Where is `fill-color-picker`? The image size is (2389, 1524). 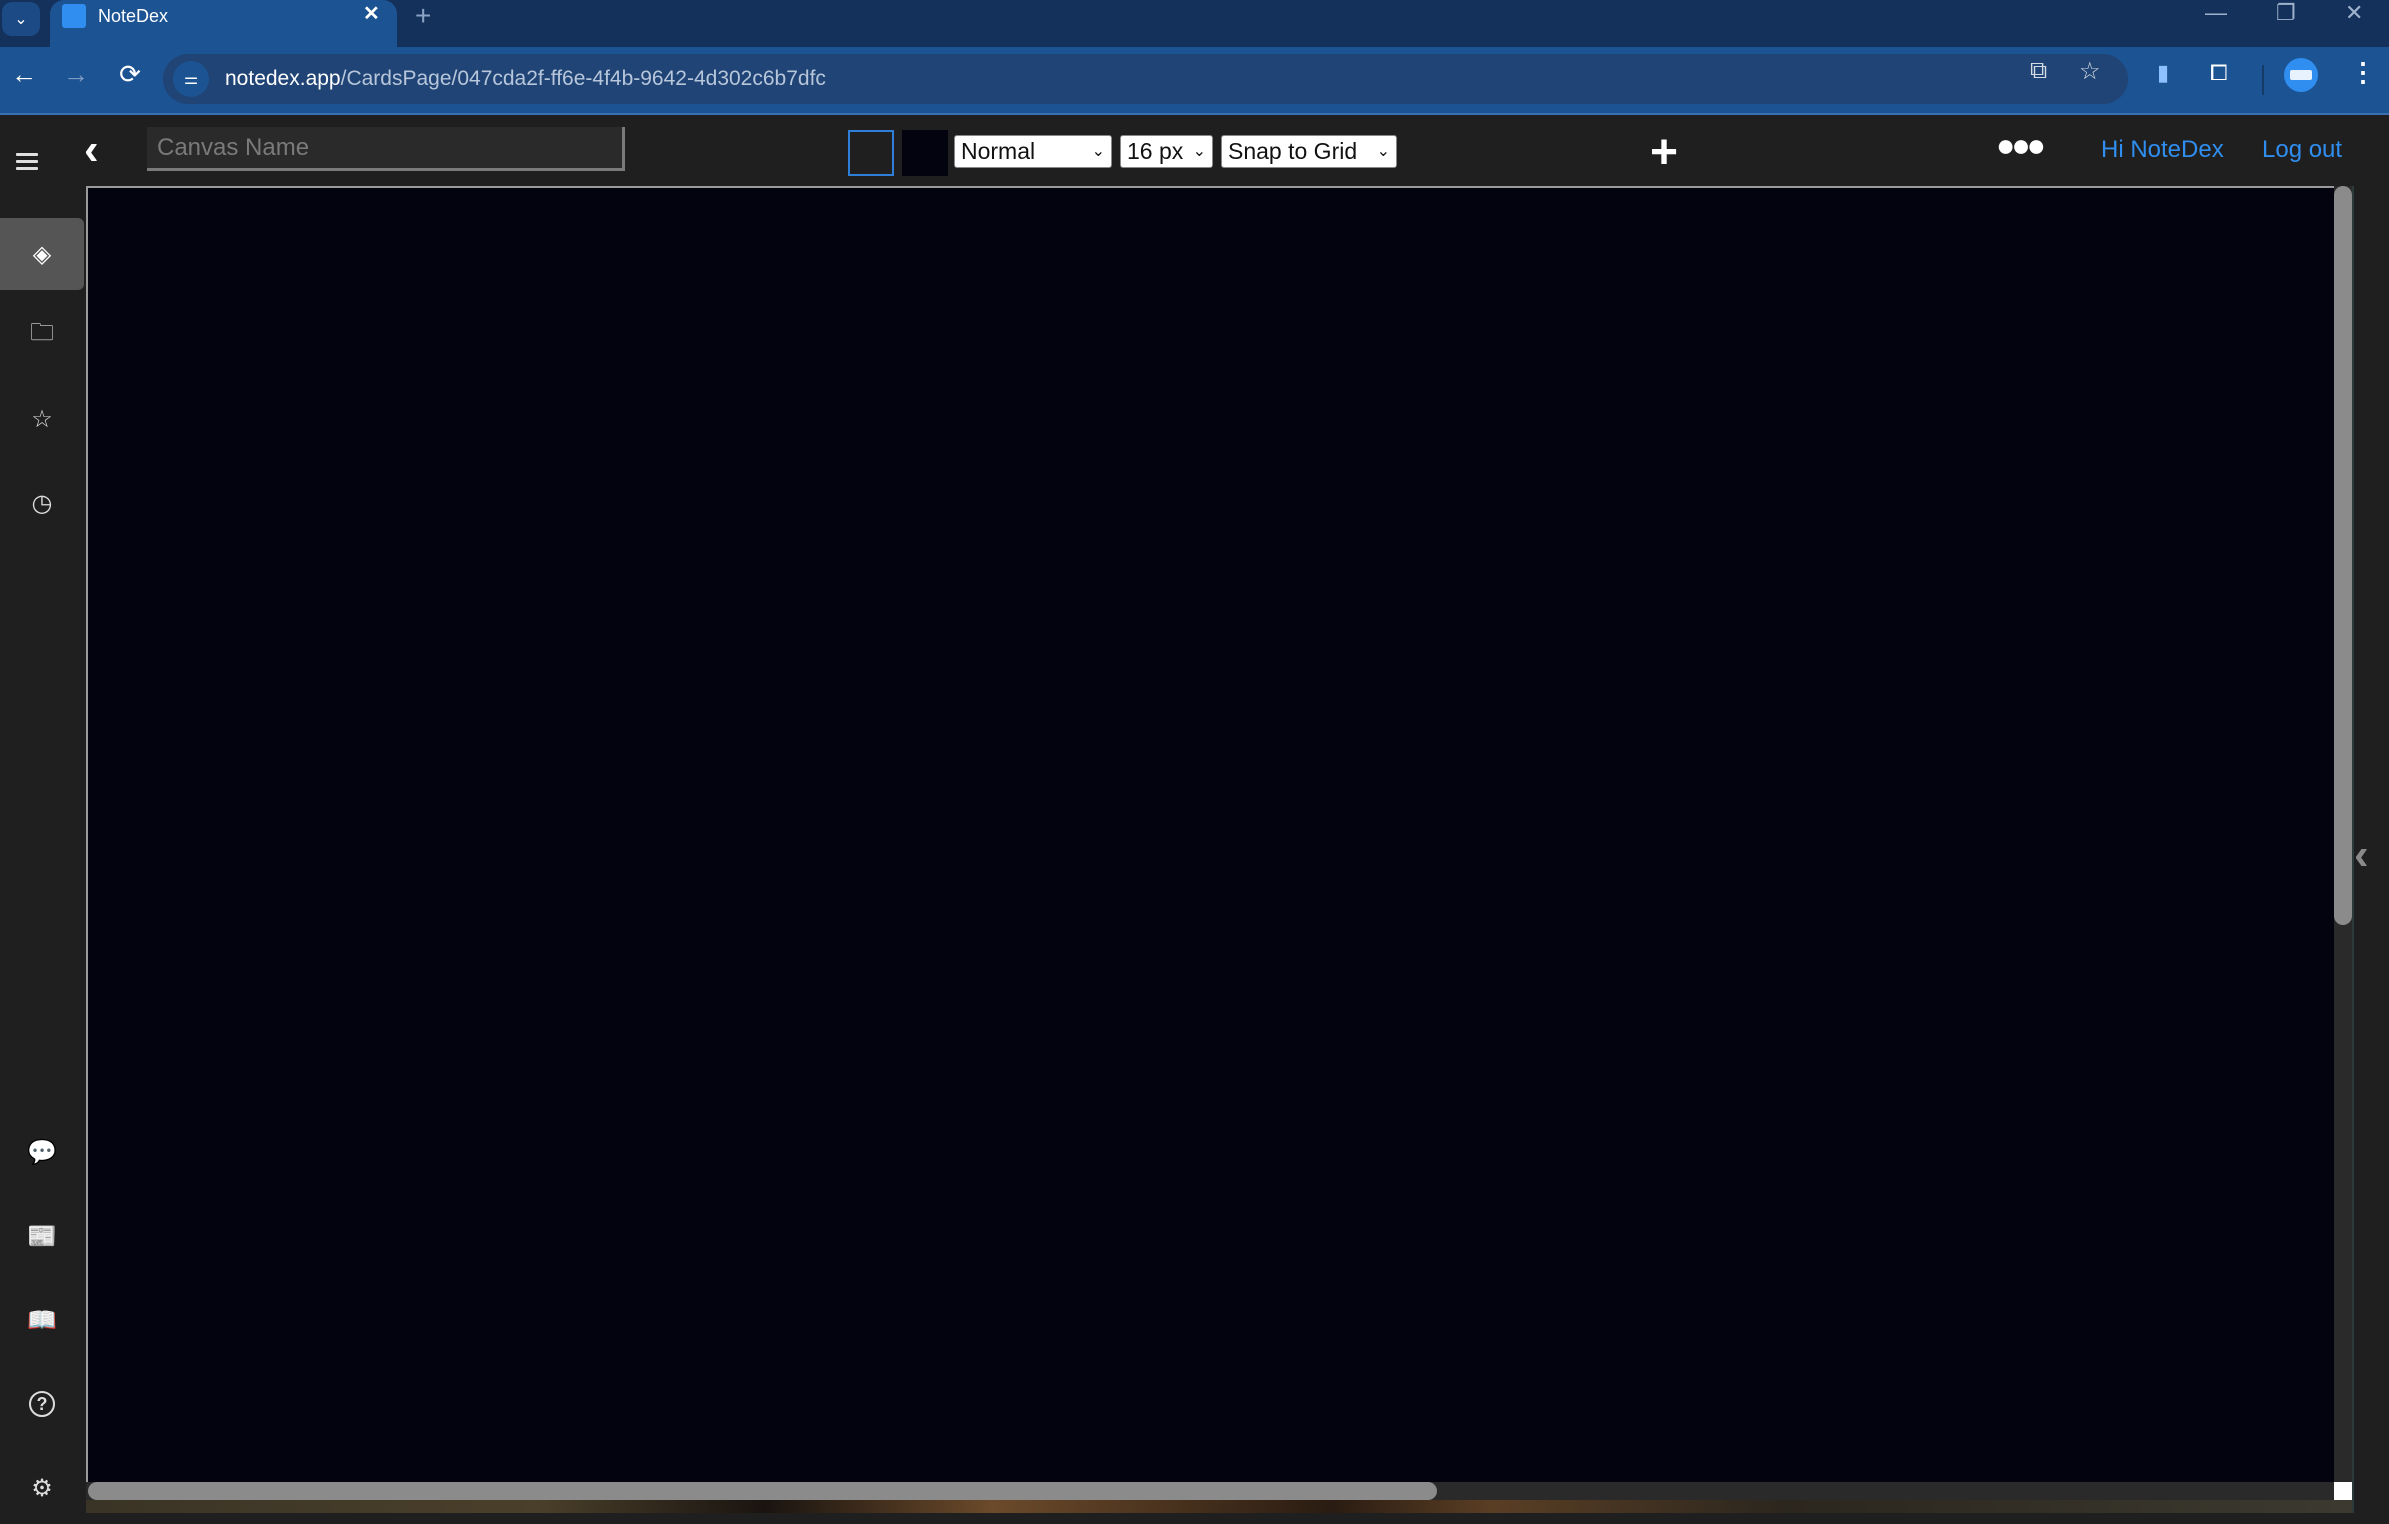
fill-color-picker is located at coordinates (925, 153).